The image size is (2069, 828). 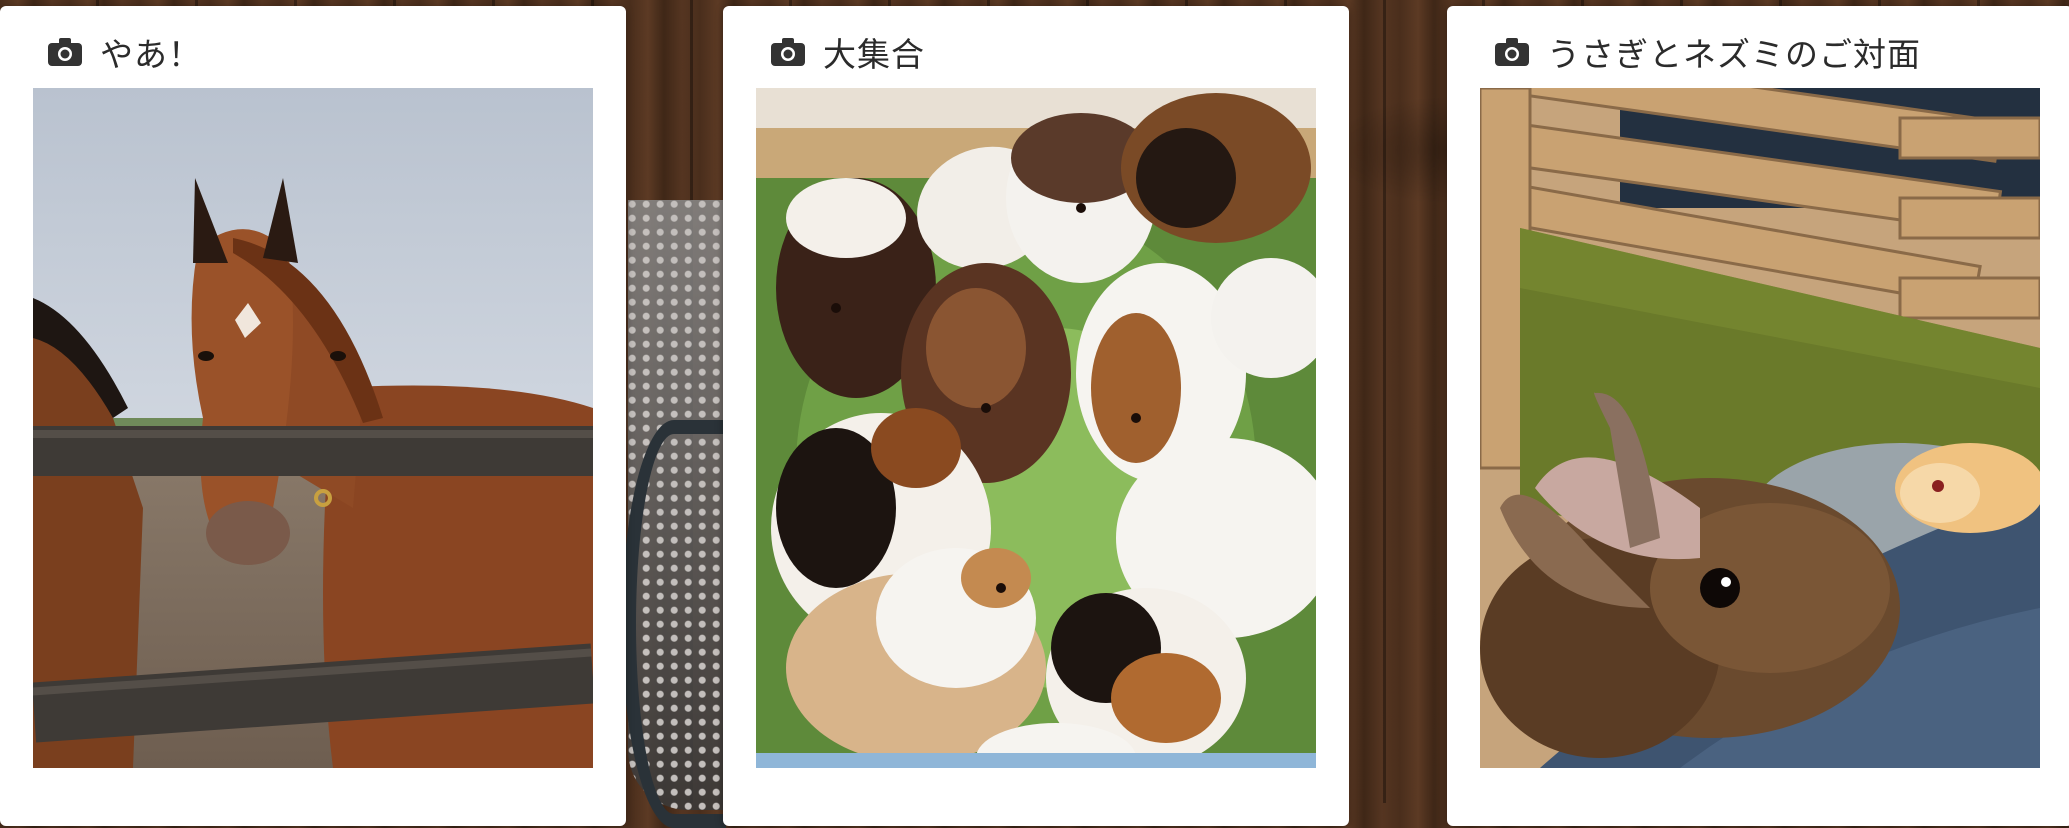 I want to click on card-title: やあ！, so click(x=151, y=54).